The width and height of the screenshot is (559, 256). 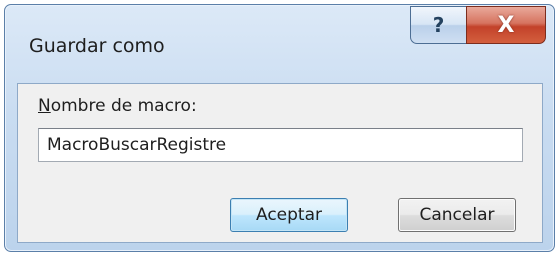 What do you see at coordinates (289, 215) in the screenshot?
I see `accept-button: Aceptar` at bounding box center [289, 215].